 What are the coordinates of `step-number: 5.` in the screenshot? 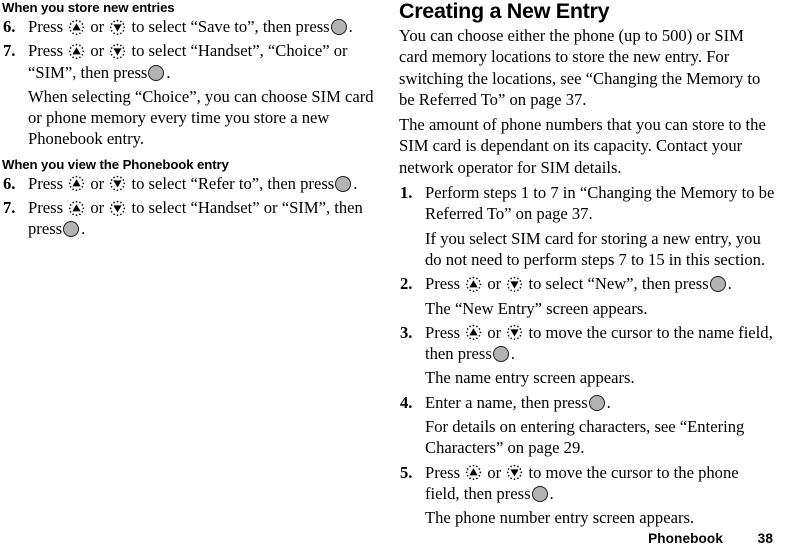 It's located at (406, 472).